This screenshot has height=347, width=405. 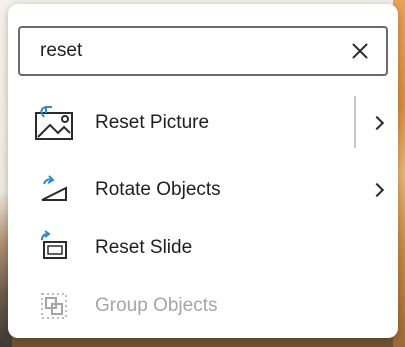 I want to click on reset-picture-icon, so click(x=54, y=123).